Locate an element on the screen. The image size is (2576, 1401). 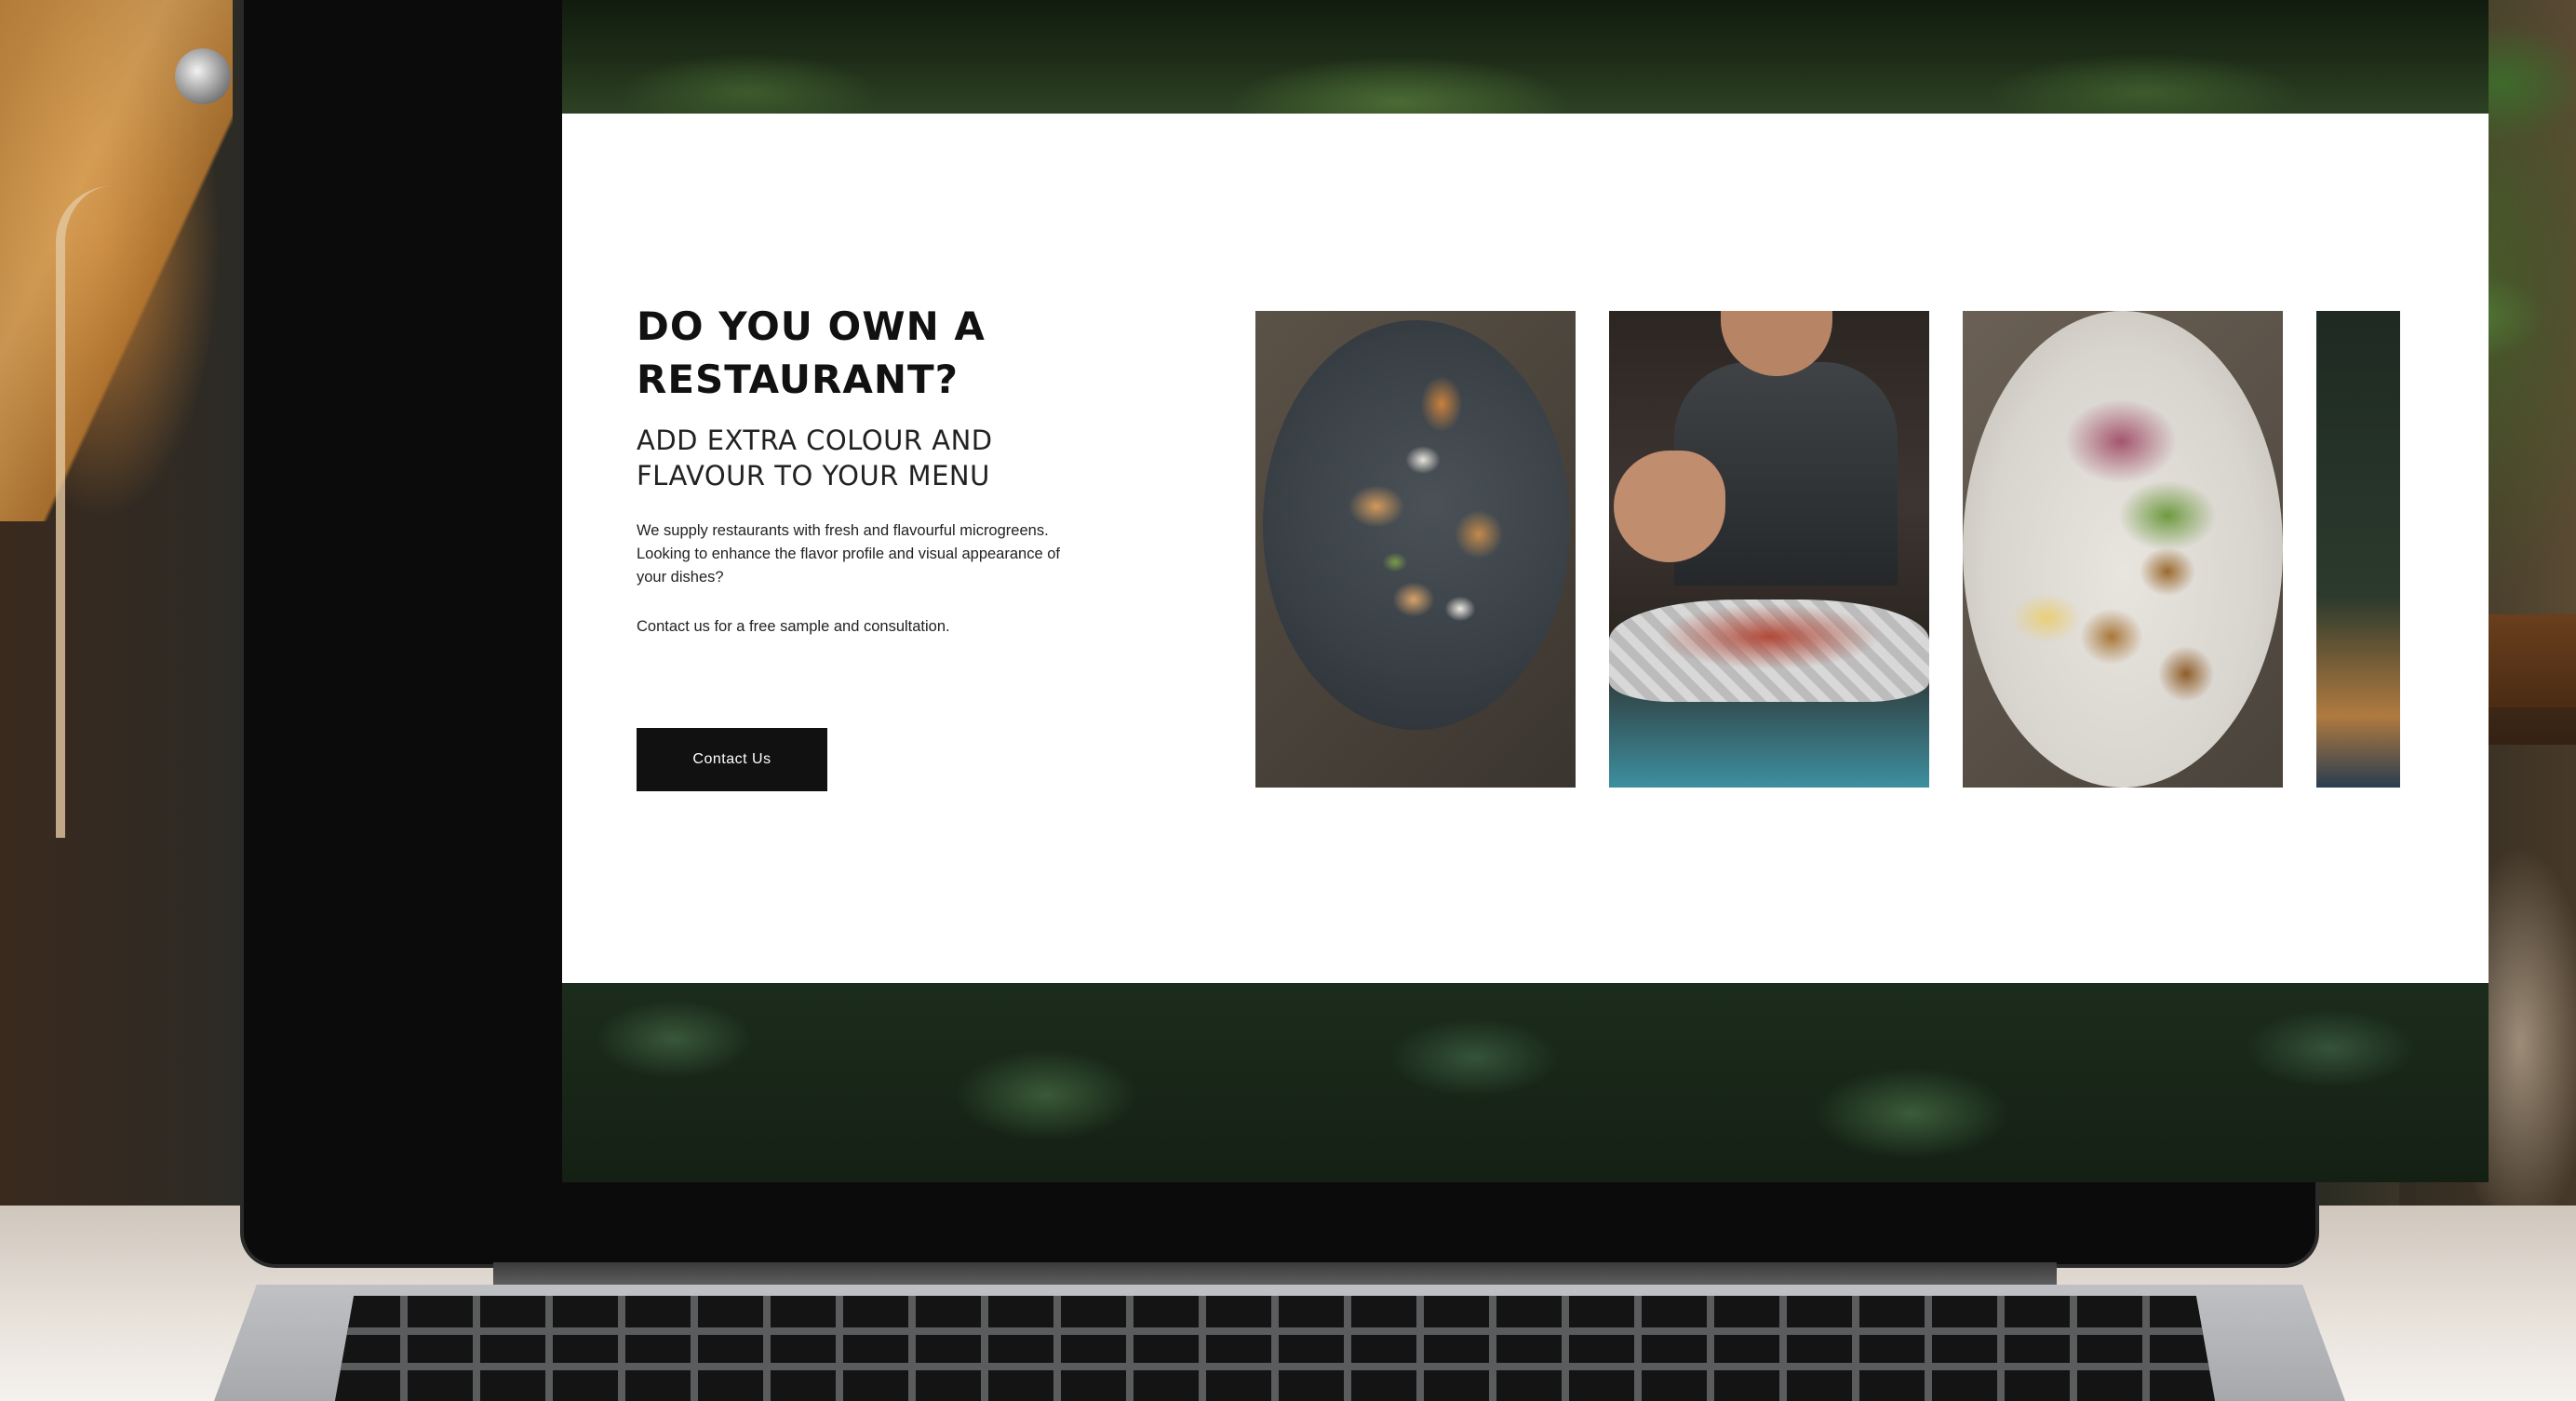
restaurant-interior-photo is located at coordinates (2358, 549).